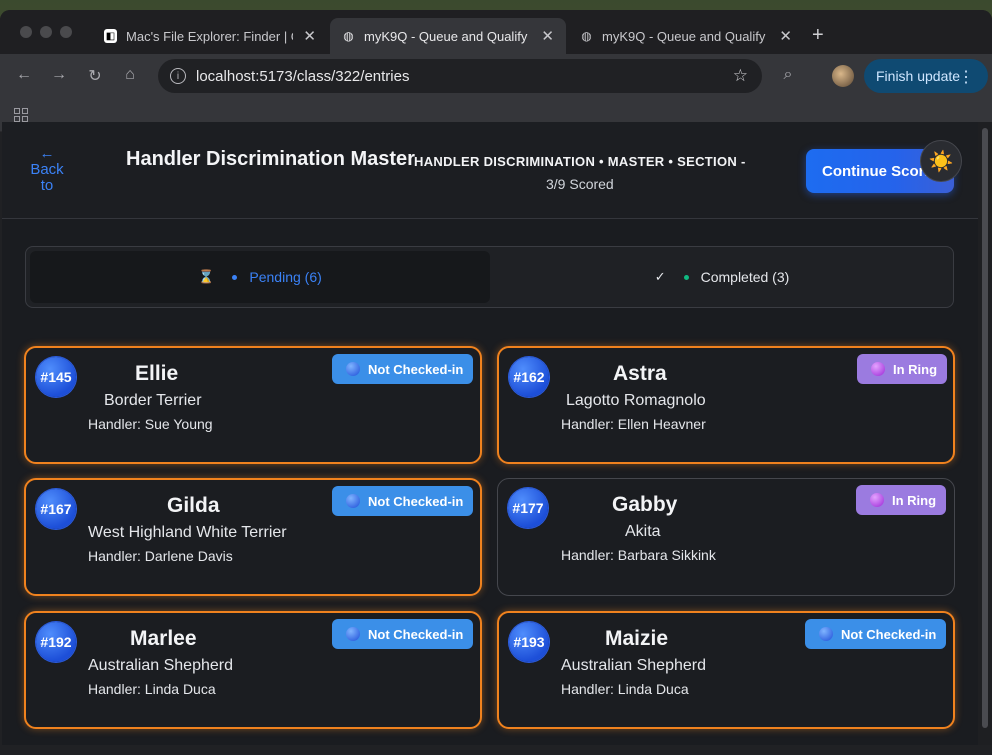 Image resolution: width=992 pixels, height=755 pixels. What do you see at coordinates (788, 75) in the screenshot?
I see `search-tab-icon: ⌕` at bounding box center [788, 75].